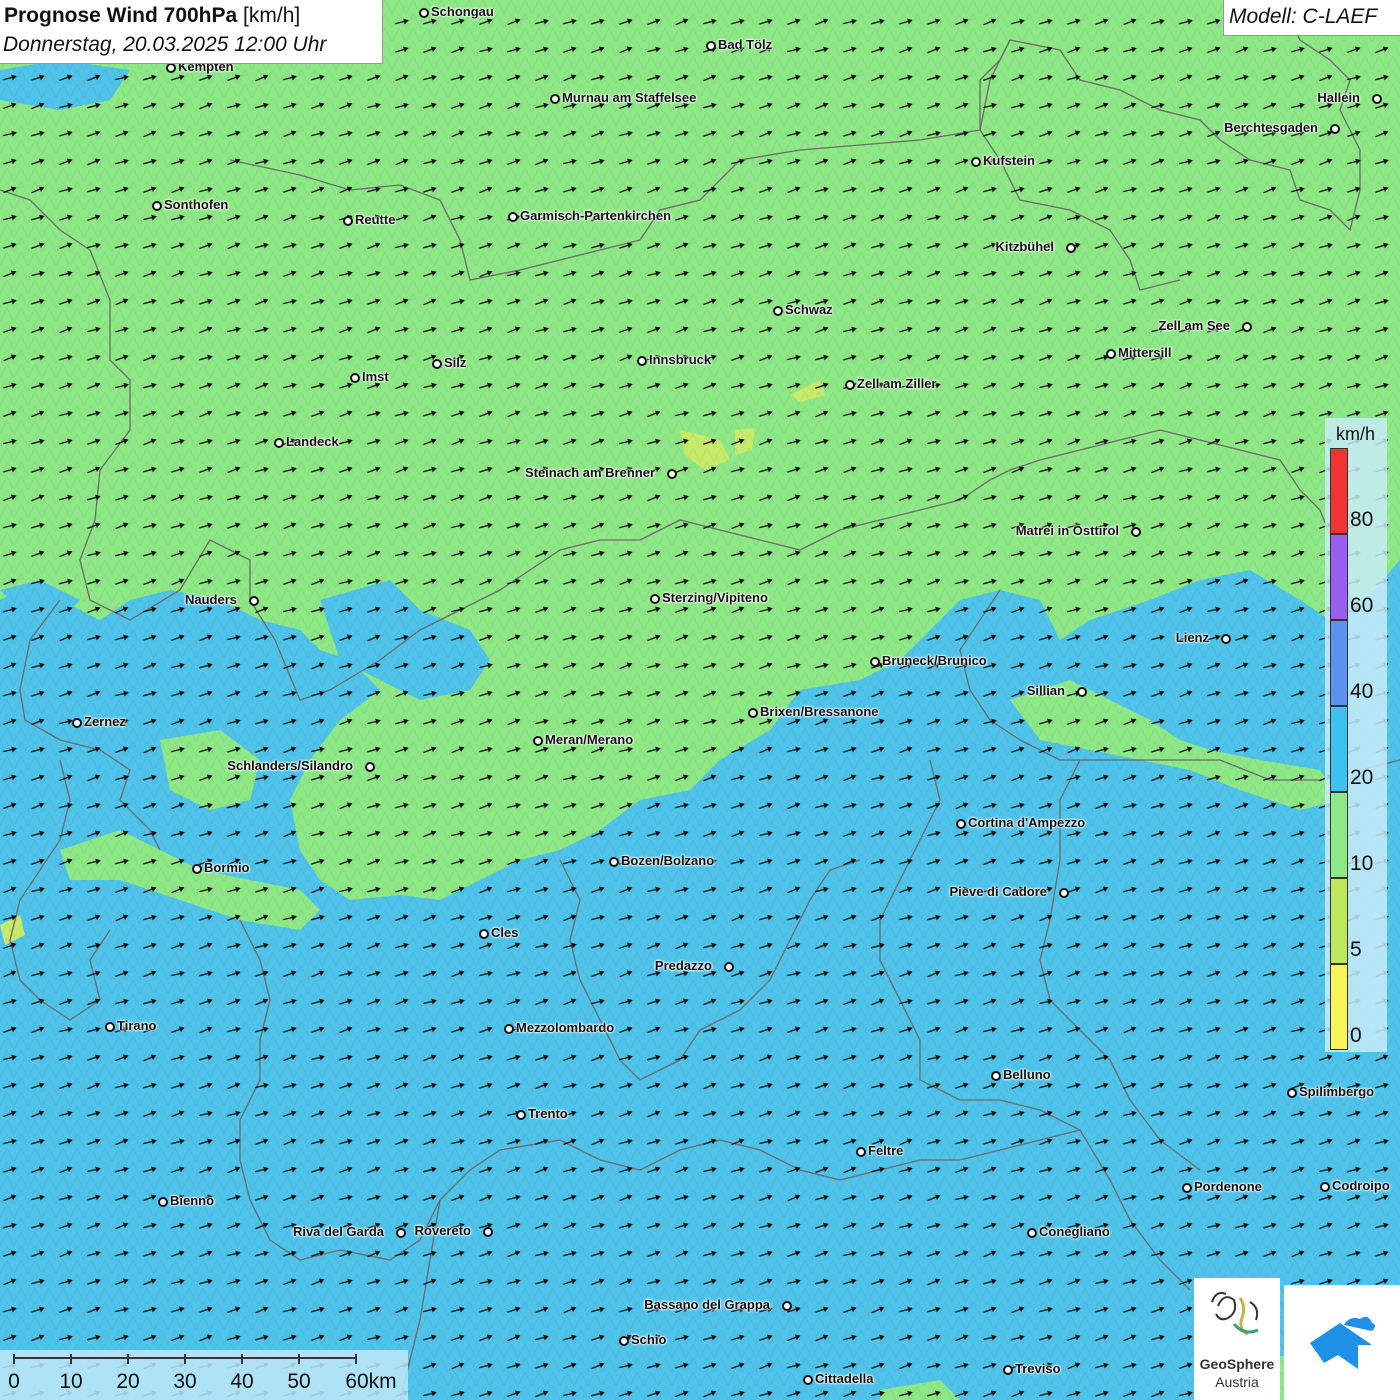 This screenshot has height=1400, width=1400. I want to click on city-label: Sterzing/Vipiteno, so click(715, 597).